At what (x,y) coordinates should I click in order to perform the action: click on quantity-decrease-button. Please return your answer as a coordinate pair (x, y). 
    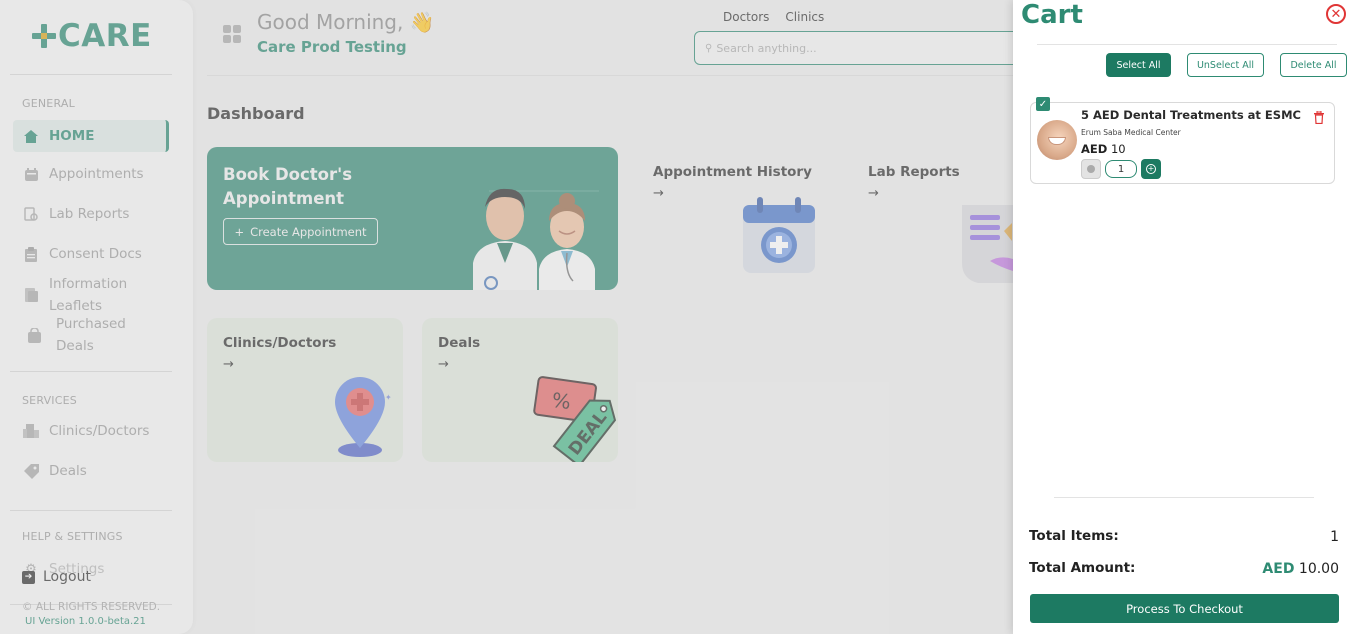
    Looking at the image, I should click on (1091, 169).